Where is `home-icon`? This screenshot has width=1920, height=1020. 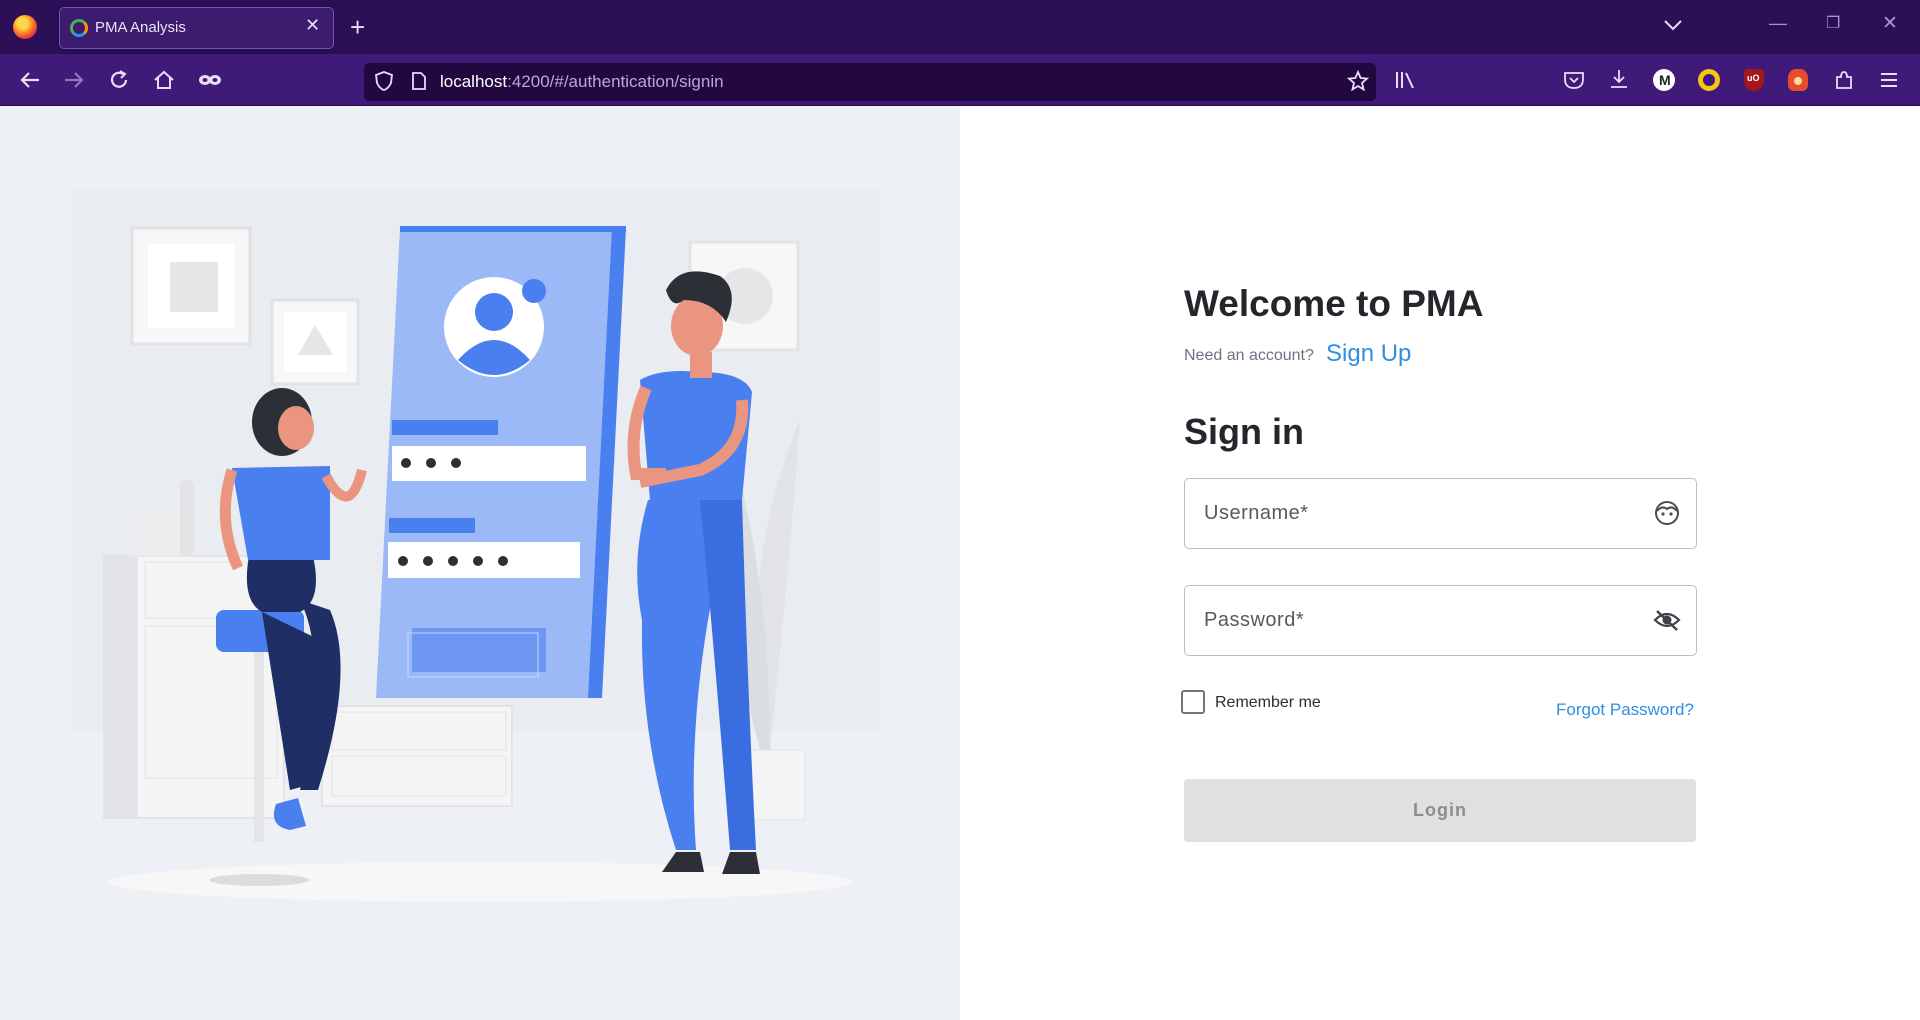 home-icon is located at coordinates (164, 80).